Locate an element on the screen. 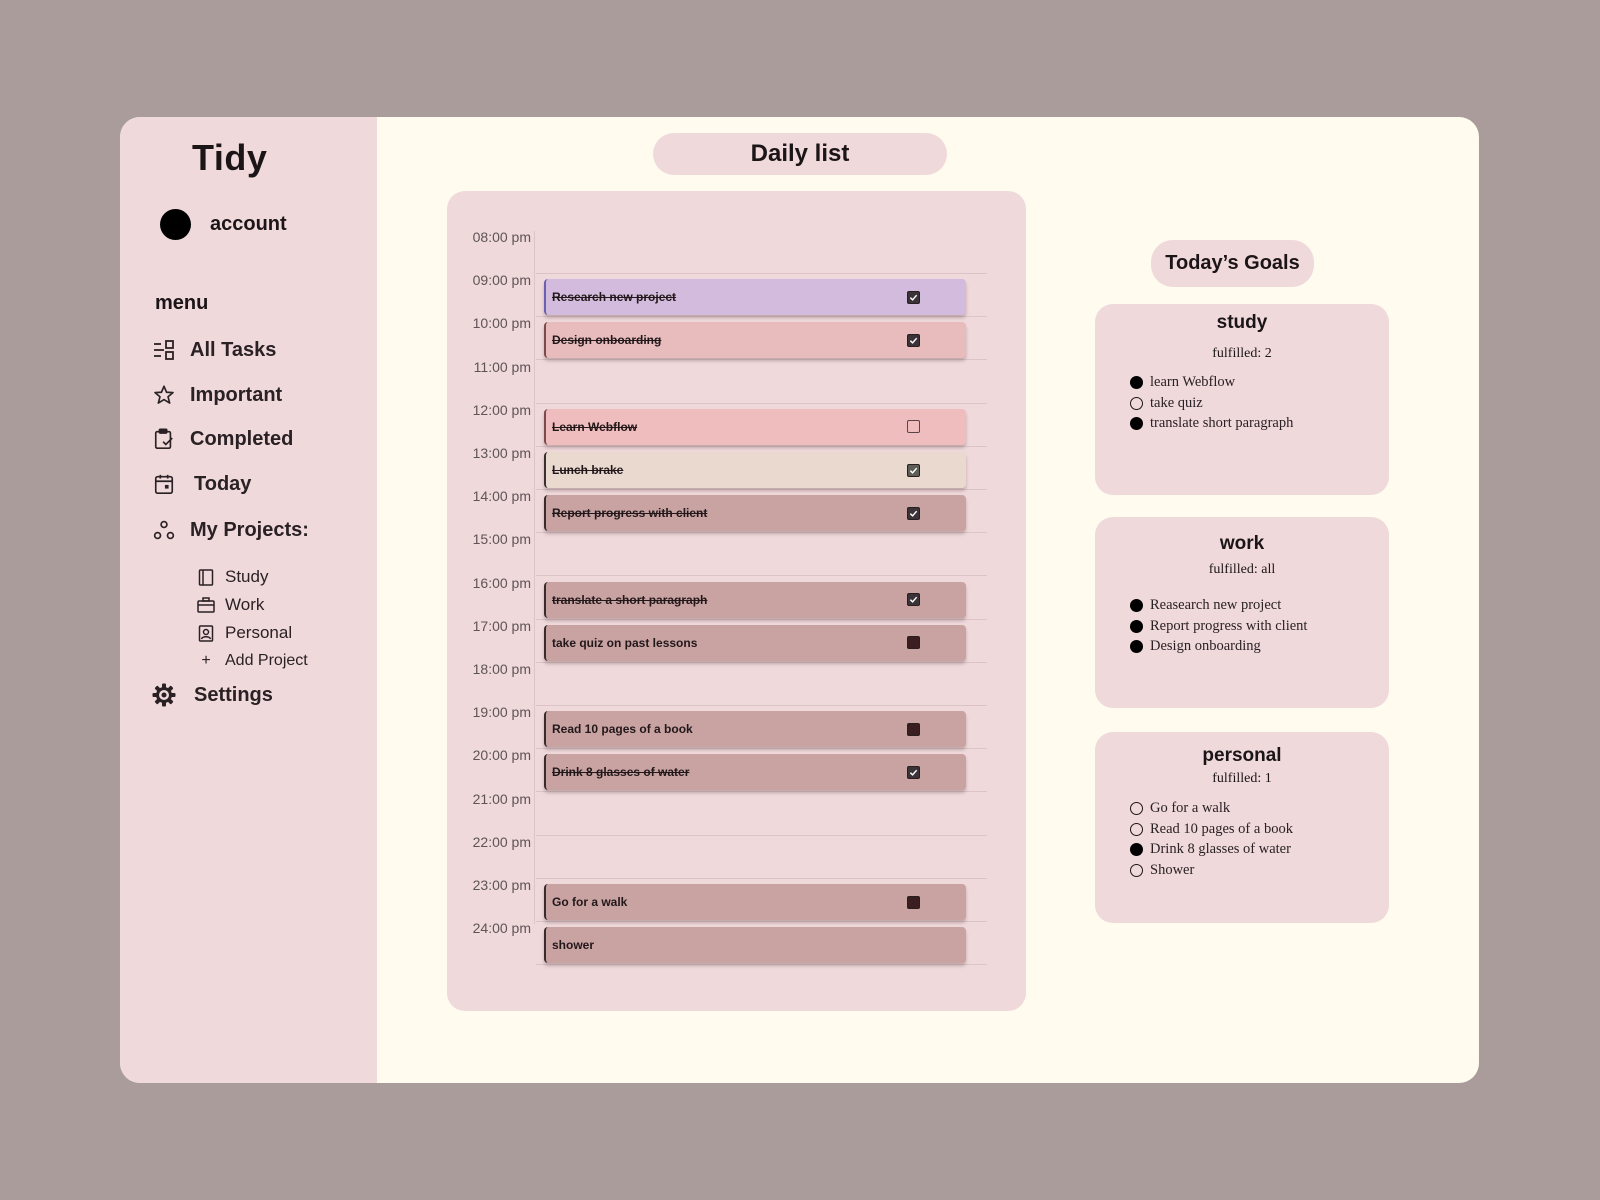 This screenshot has width=1600, height=1200. goal-item: translate short paragraph is located at coordinates (1211, 423).